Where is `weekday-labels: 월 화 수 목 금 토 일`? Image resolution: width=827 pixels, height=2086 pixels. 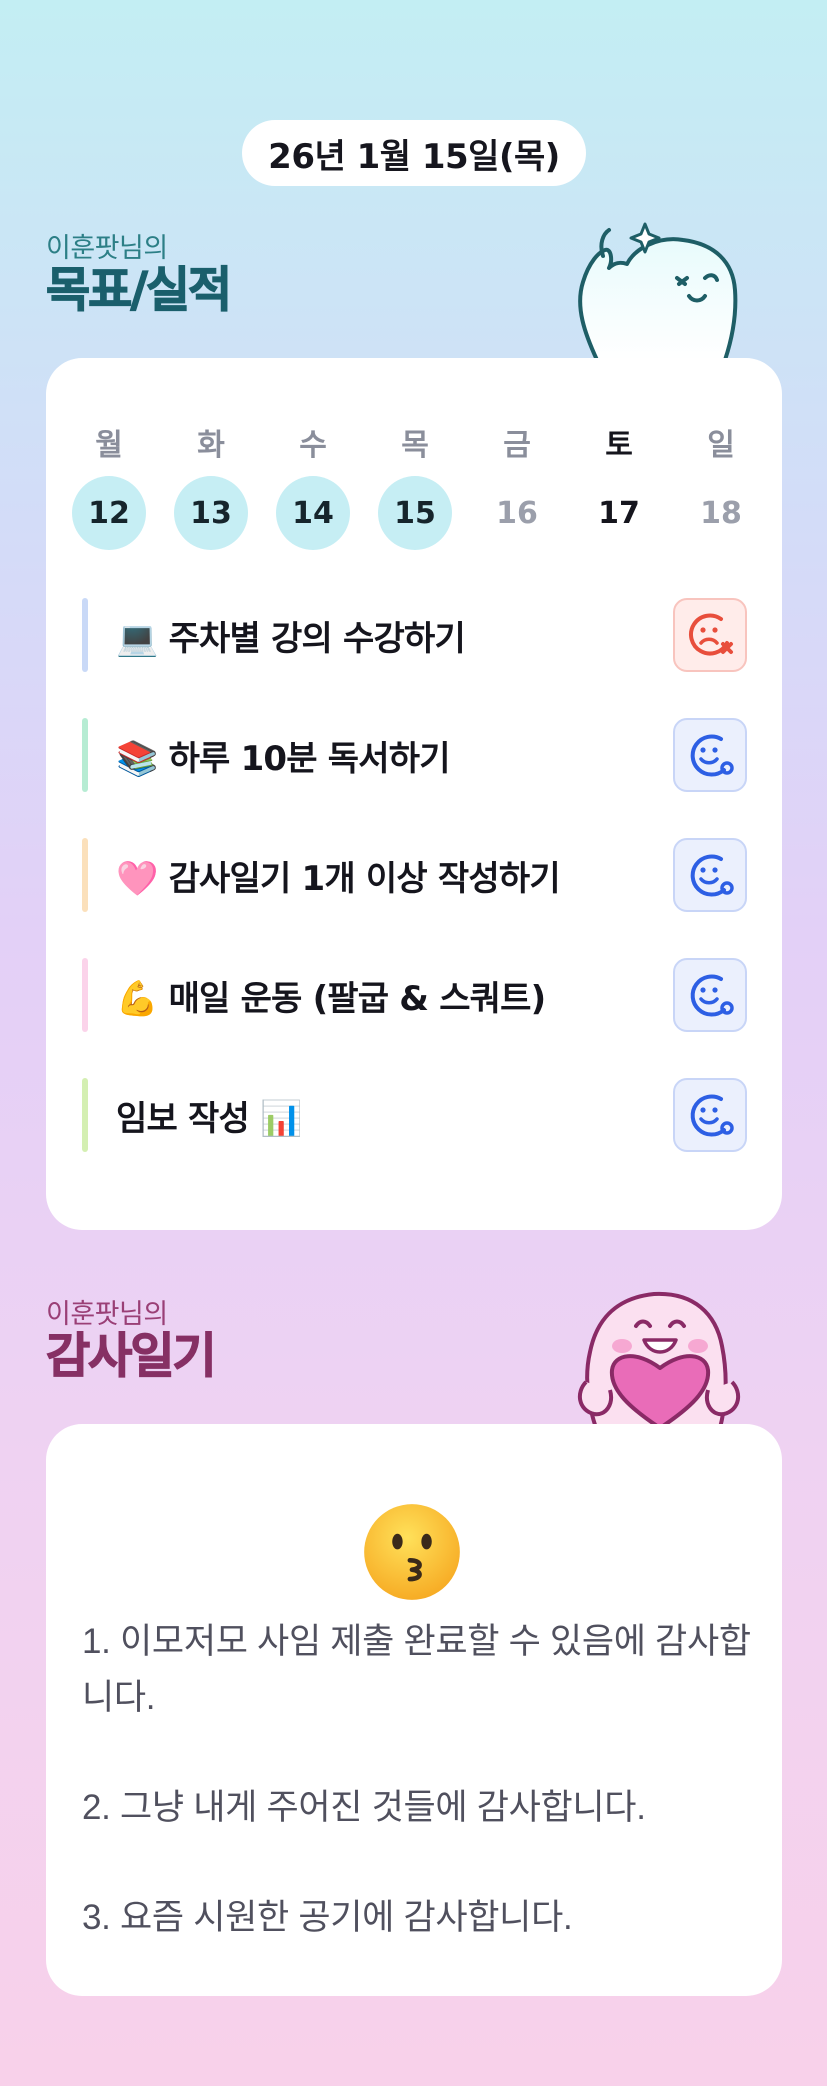
weekday-labels: 월 화 수 목 금 토 일 is located at coordinates (415, 442).